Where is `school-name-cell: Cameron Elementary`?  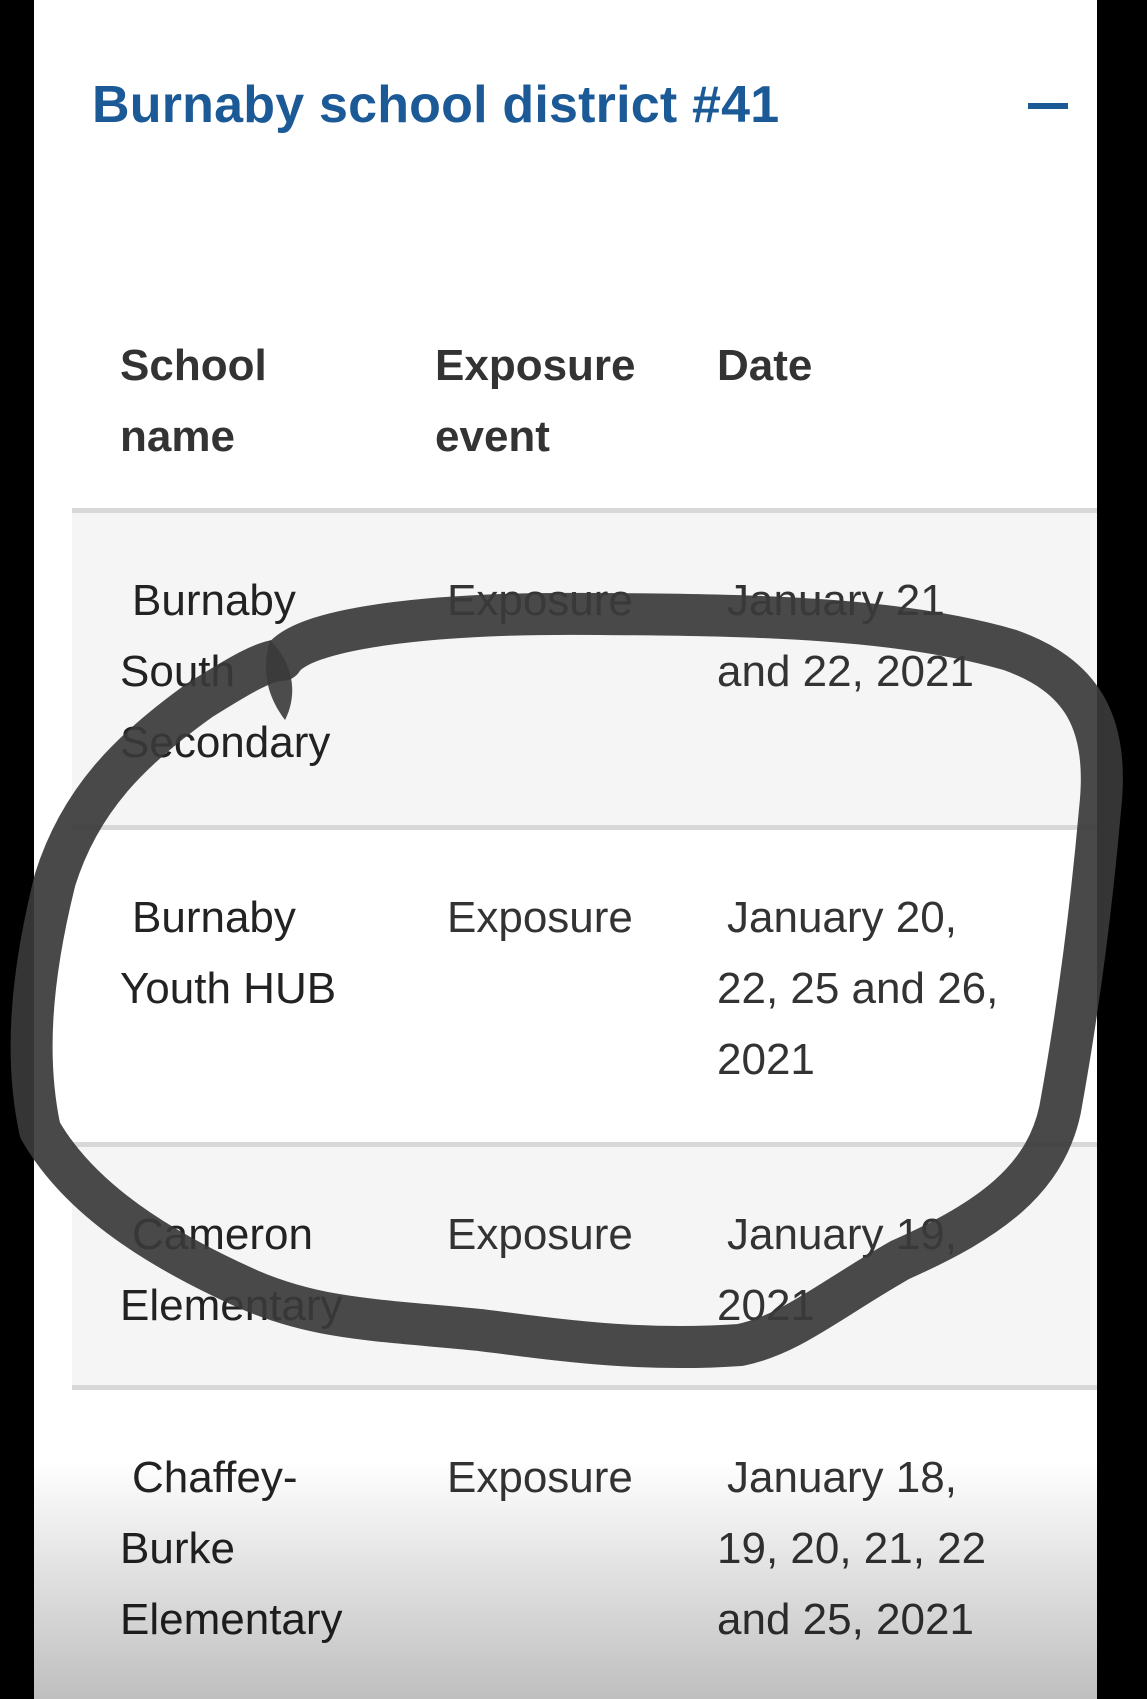 school-name-cell: Cameron Elementary is located at coordinates (231, 1270).